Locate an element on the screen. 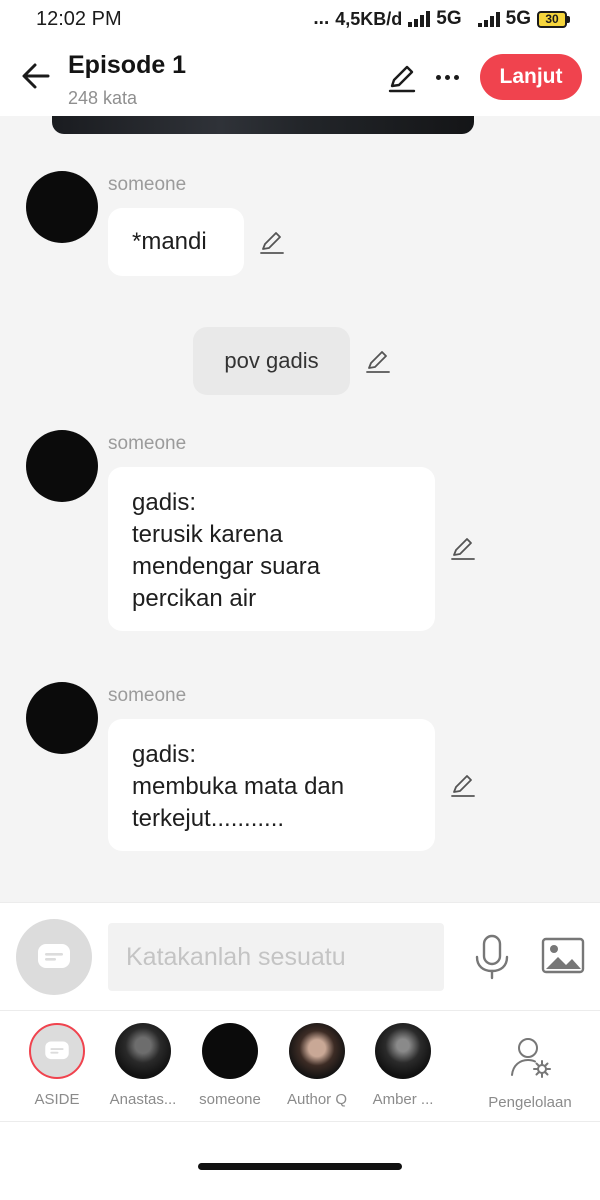 This screenshot has width=600, height=1200. aside-avatar is located at coordinates (57, 1051).